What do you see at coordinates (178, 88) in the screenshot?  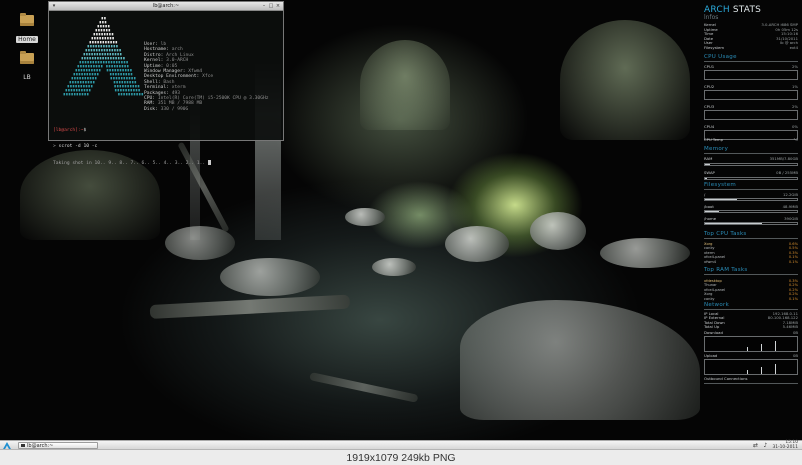 I see `info-value: xterm` at bounding box center [178, 88].